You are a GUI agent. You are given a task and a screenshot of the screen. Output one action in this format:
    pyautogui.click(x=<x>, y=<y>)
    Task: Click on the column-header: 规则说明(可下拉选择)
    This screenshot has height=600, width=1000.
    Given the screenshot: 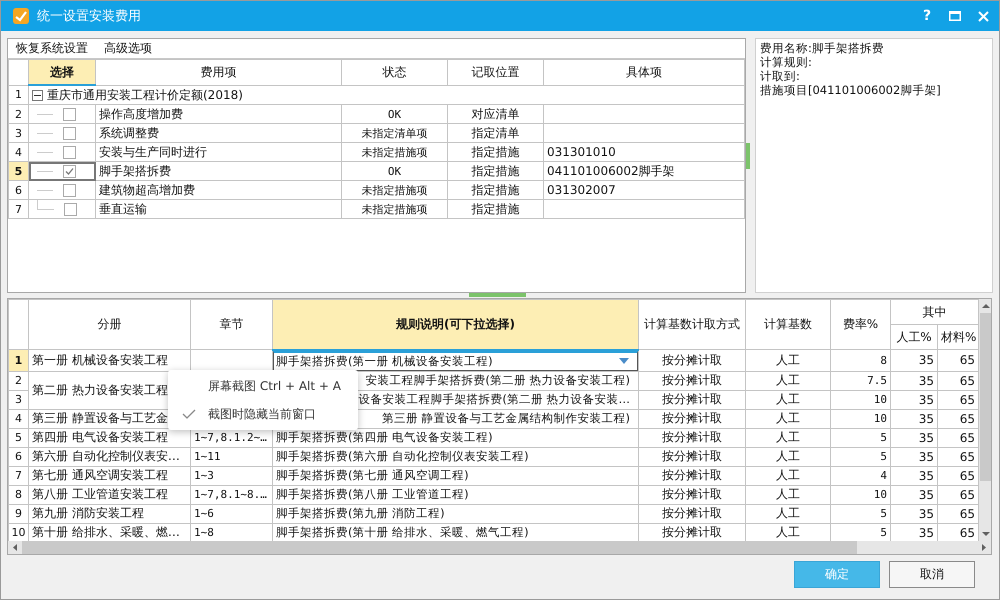 What is the action you would take?
    pyautogui.click(x=455, y=325)
    